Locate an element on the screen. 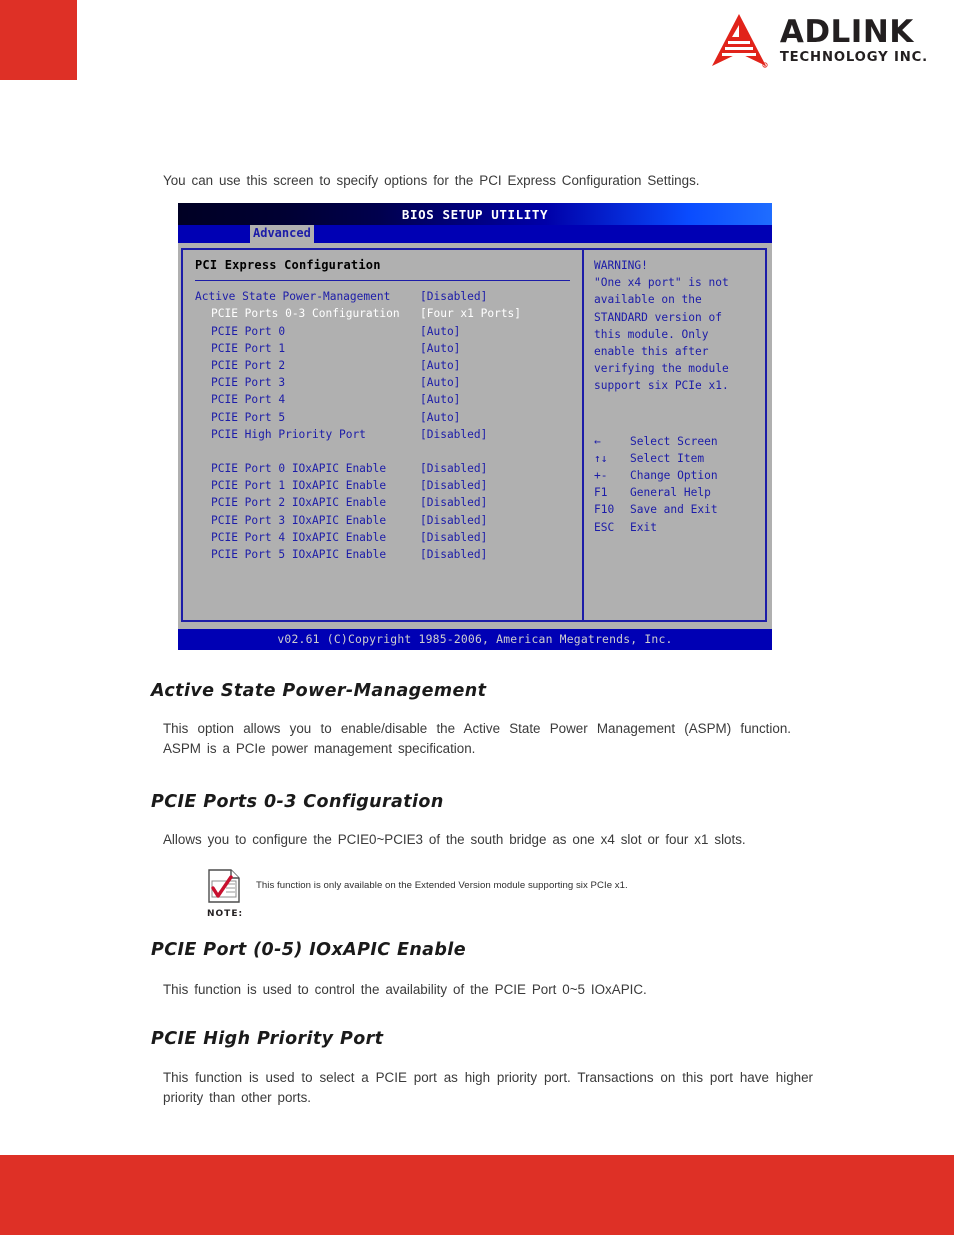  bios-setting-label: PCIE Port 3 is located at coordinates (248, 383).